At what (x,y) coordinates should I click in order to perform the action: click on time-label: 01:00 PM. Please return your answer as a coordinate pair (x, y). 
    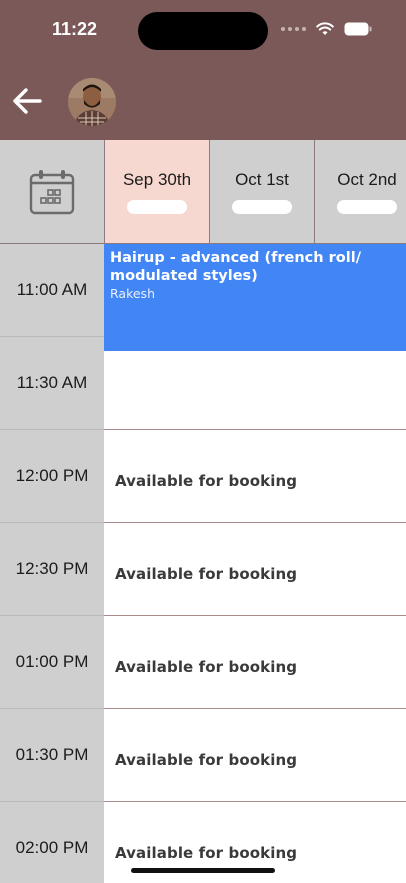
    Looking at the image, I should click on (52, 662).